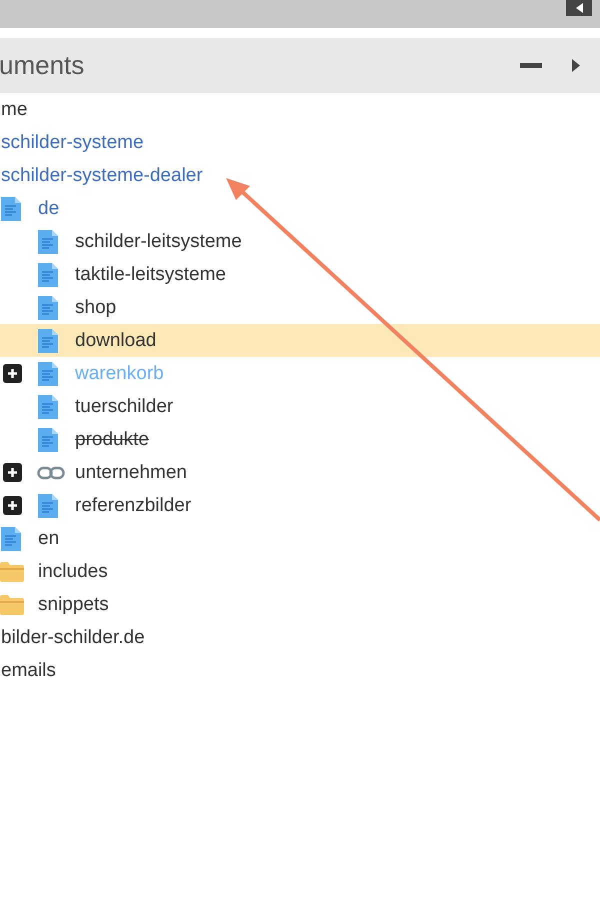 This screenshot has width=600, height=900. What do you see at coordinates (14, 110) in the screenshot?
I see `tree-label: me` at bounding box center [14, 110].